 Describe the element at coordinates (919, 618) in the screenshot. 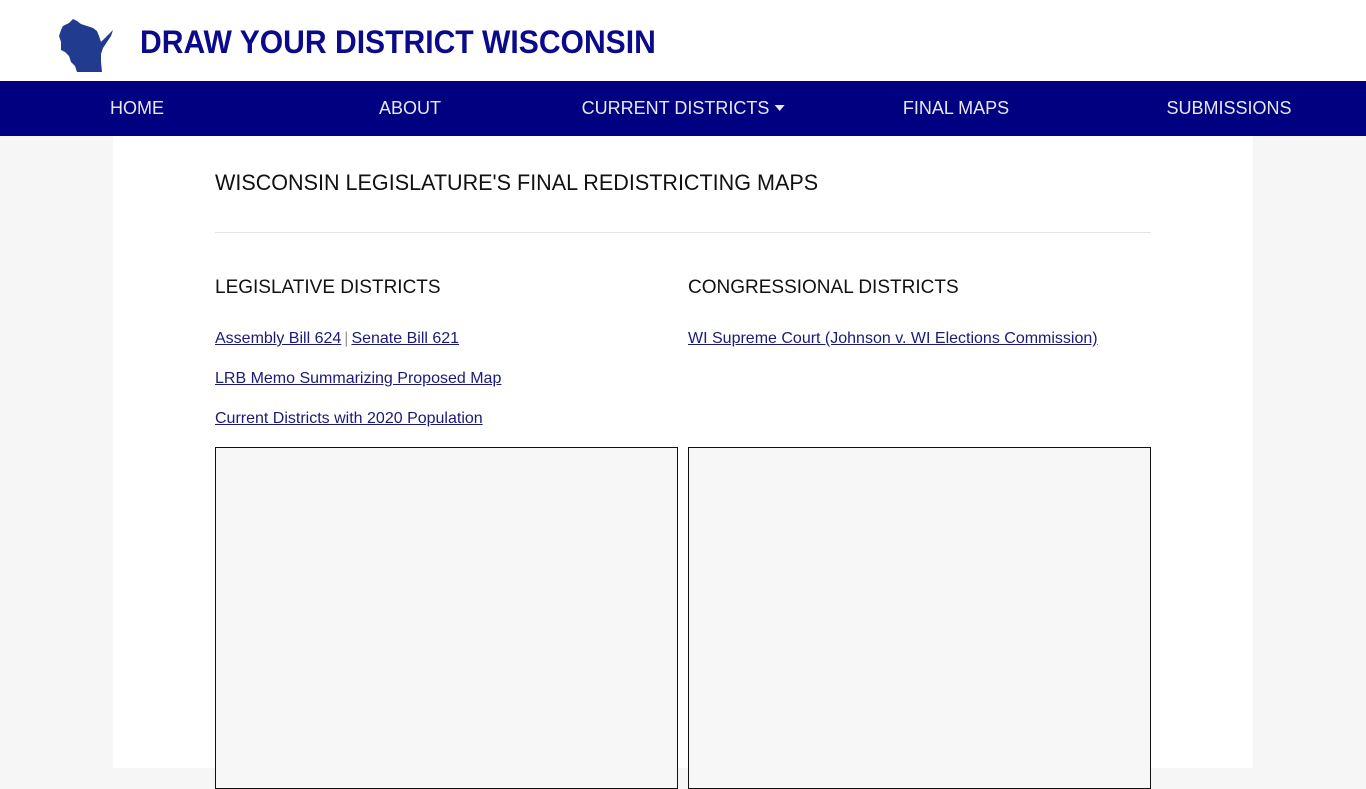

I see `congressional-map-embed` at that location.